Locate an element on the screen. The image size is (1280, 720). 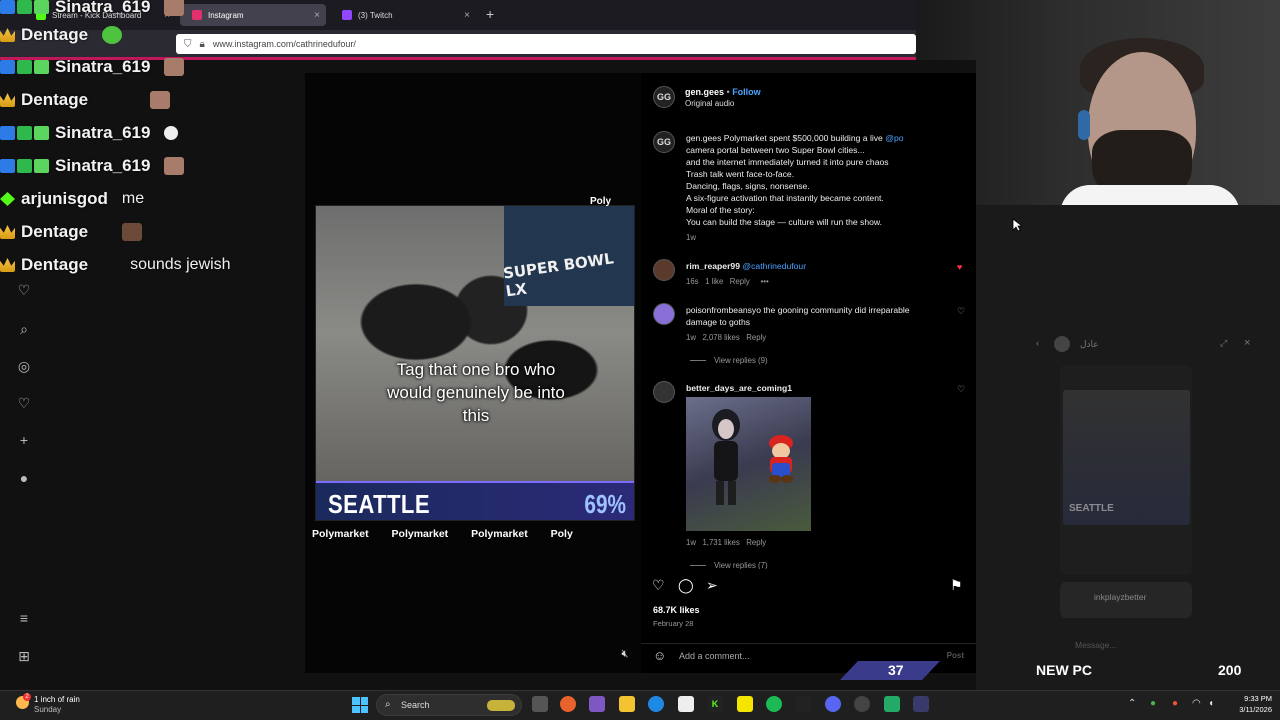
notes-icon is located at coordinates (745, 704).